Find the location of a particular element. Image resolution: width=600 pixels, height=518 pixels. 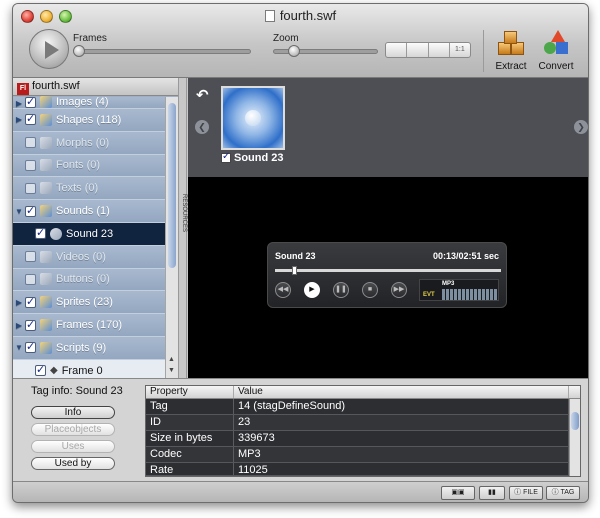

tree-item-sound-23: Sound 23 is located at coordinates (89, 234).